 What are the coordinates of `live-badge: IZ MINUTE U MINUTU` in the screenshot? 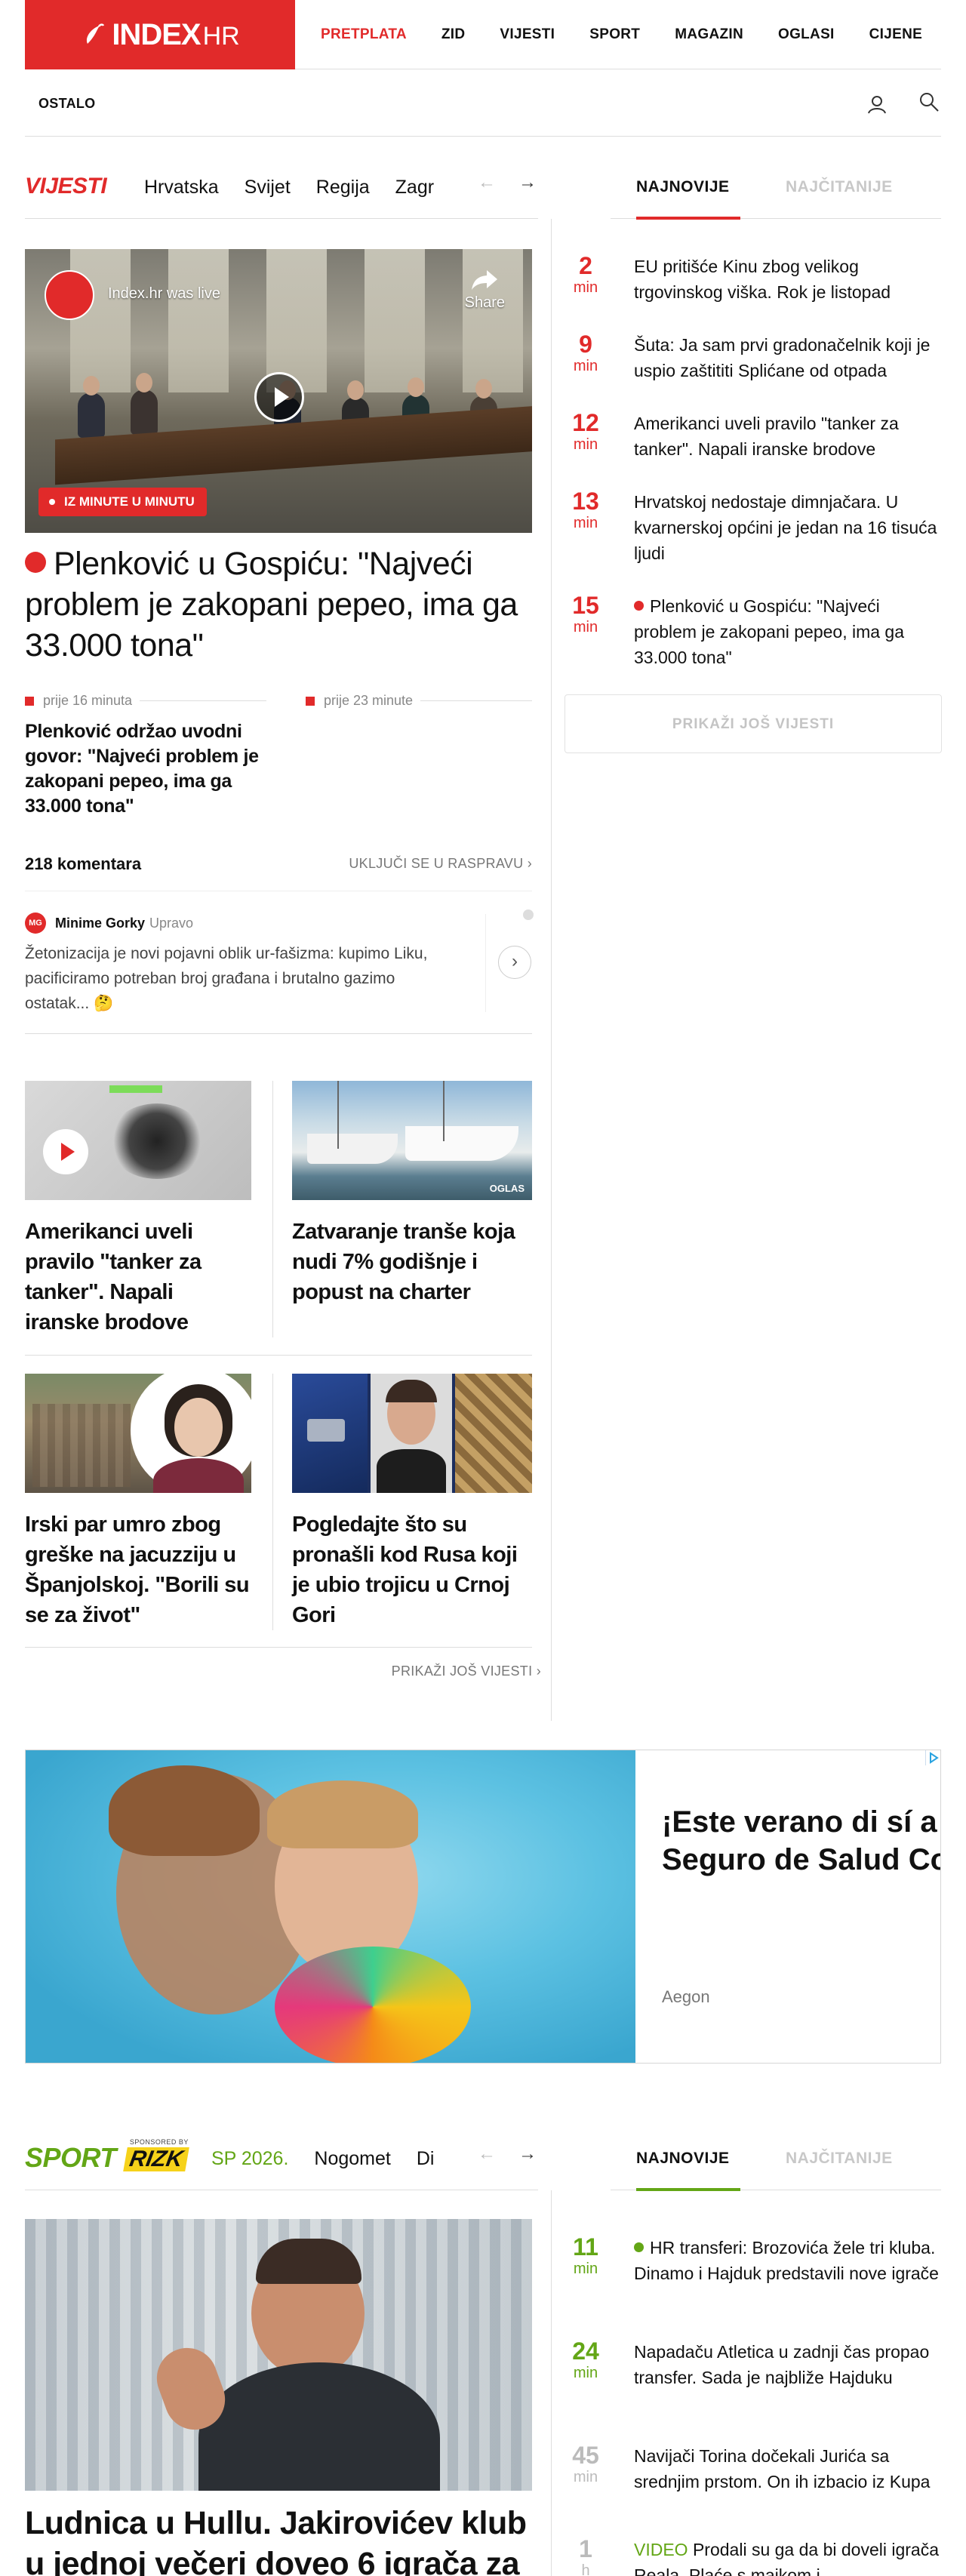 It's located at (122, 502).